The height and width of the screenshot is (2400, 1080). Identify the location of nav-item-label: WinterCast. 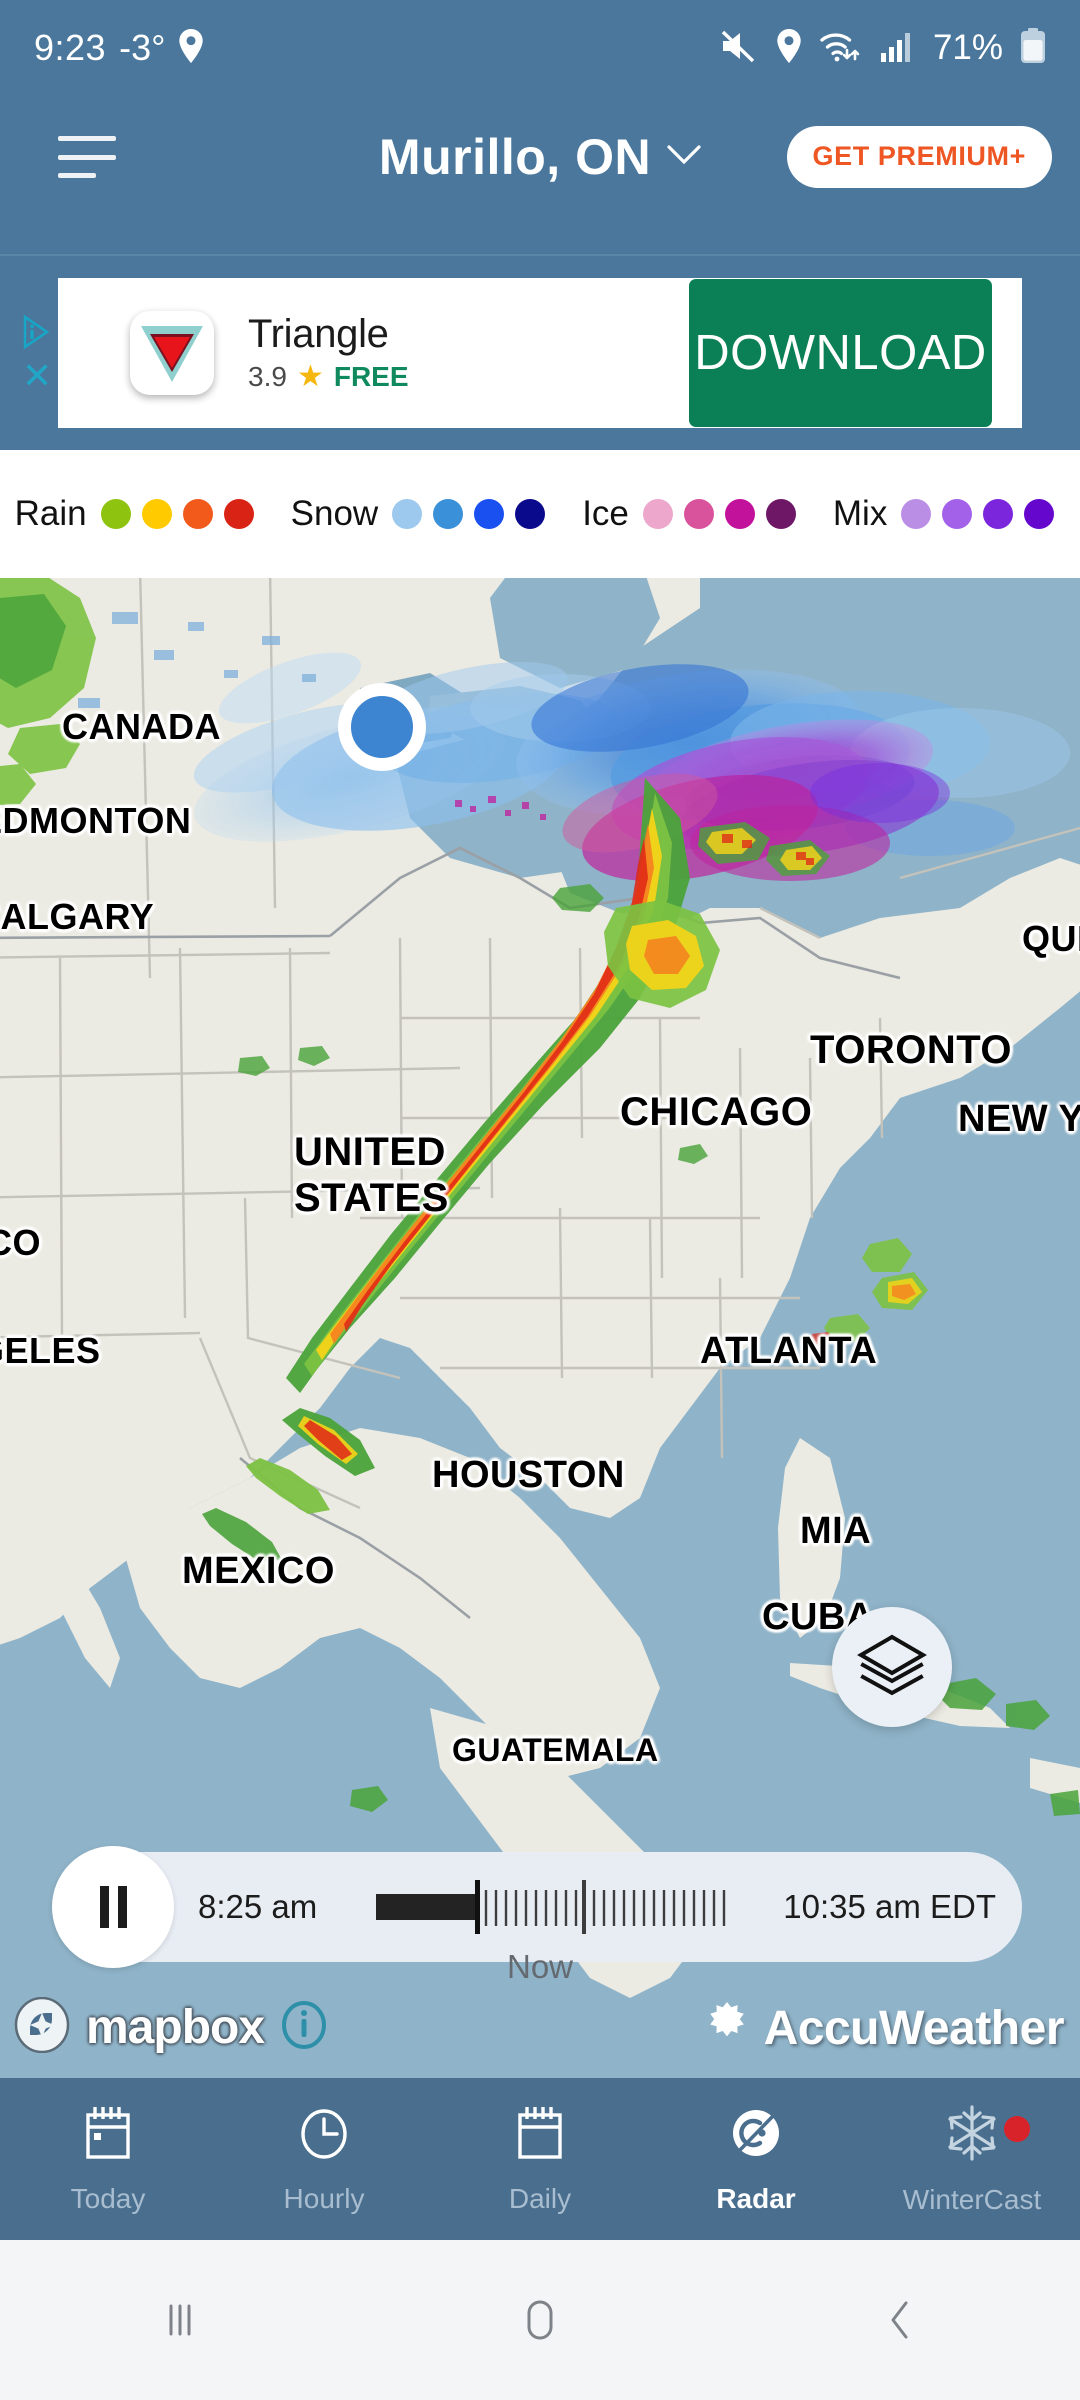
(972, 2199).